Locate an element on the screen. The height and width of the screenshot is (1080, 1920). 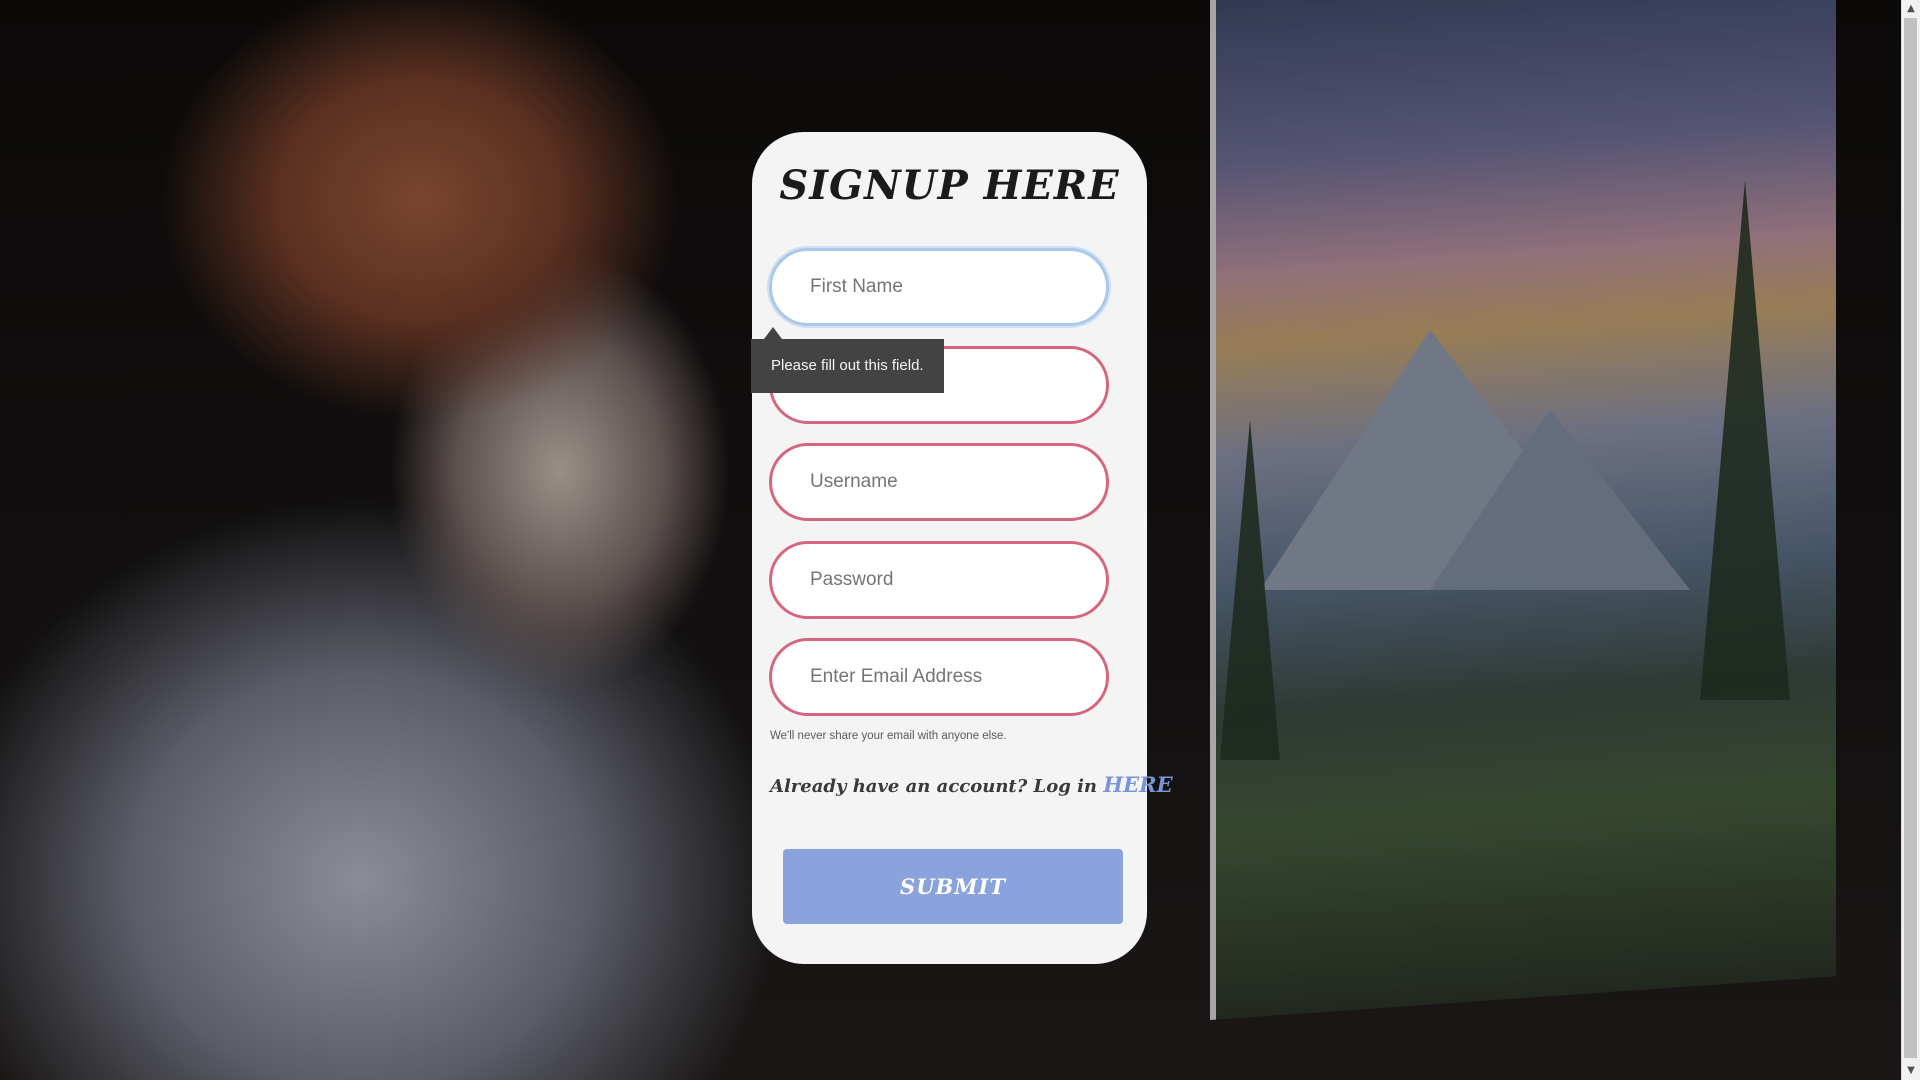
tooltip-arrow is located at coordinates (773, 333).